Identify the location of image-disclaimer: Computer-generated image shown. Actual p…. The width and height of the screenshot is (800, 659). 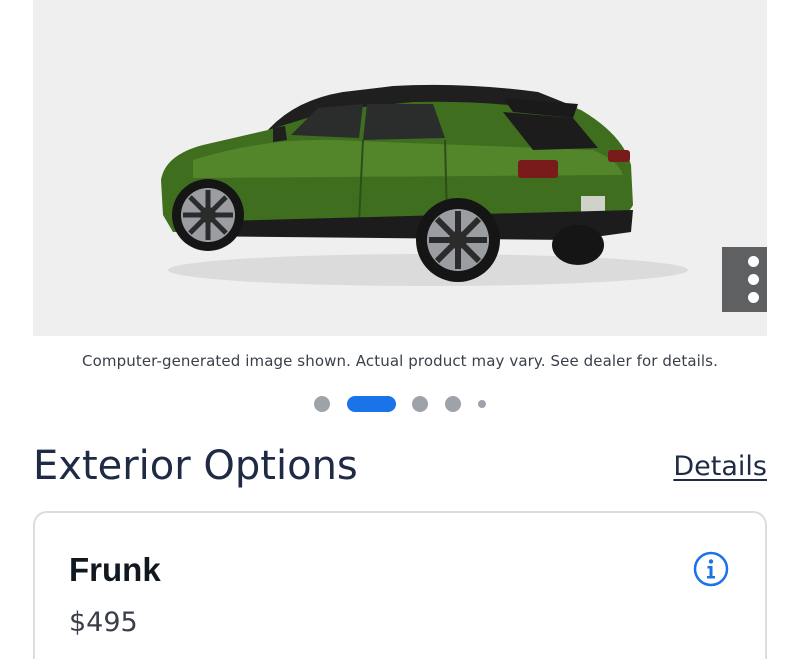
(400, 361).